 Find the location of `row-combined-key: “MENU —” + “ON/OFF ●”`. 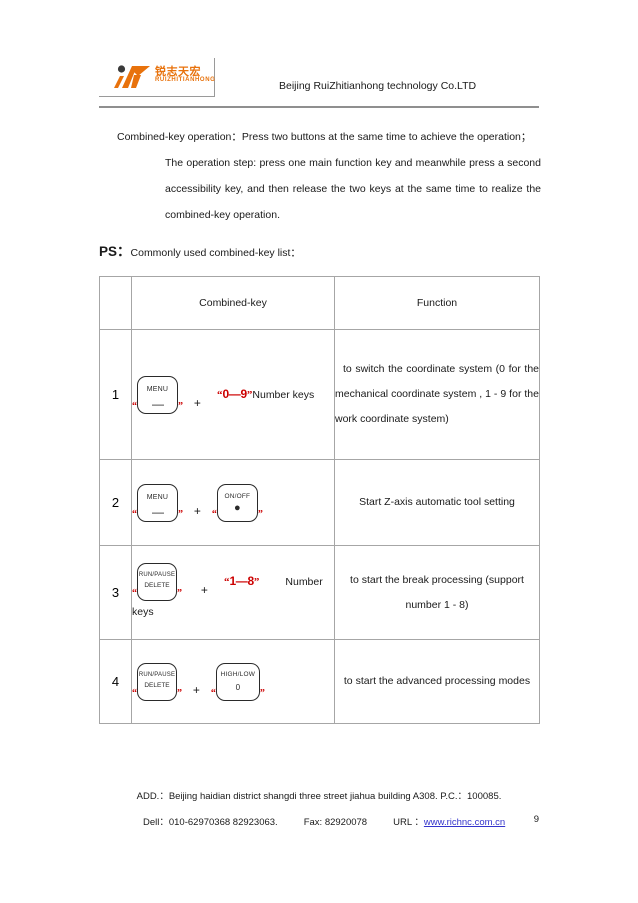

row-combined-key: “MENU —” + “ON/OFF ●” is located at coordinates (233, 502).